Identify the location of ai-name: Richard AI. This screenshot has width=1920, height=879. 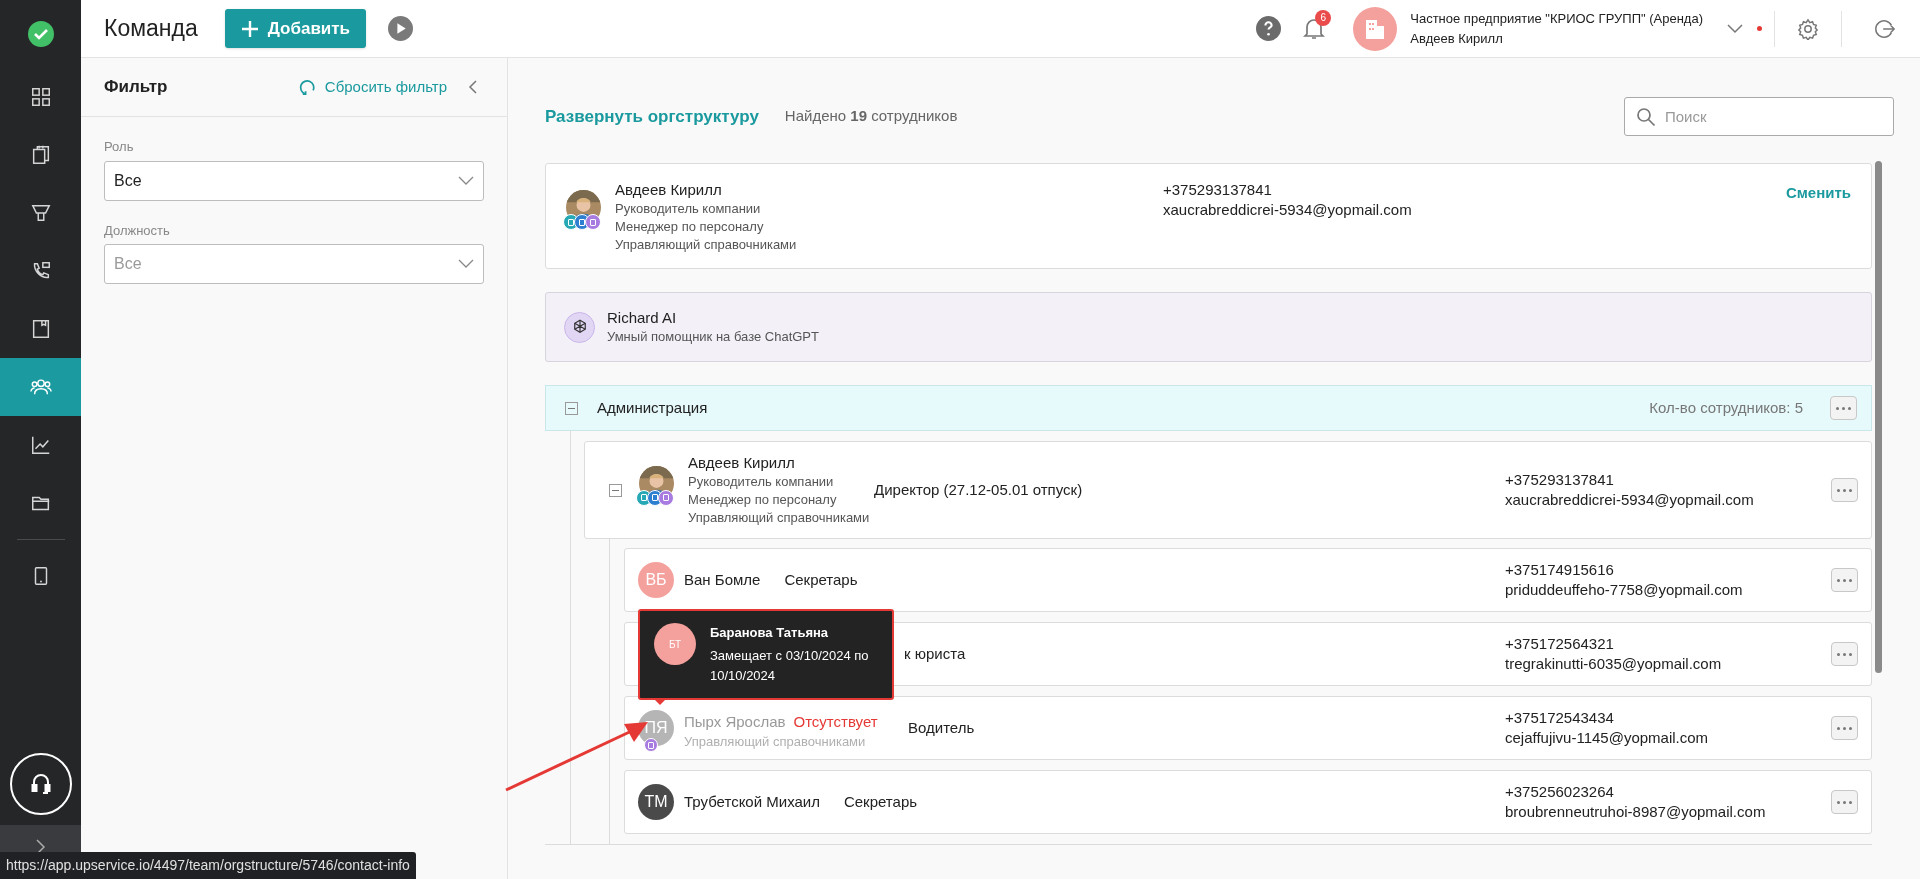
(642, 318).